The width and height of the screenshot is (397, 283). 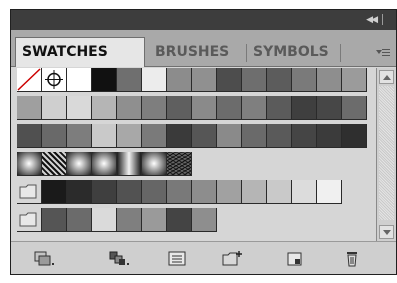 I want to click on tab-divider, so click(x=340, y=53).